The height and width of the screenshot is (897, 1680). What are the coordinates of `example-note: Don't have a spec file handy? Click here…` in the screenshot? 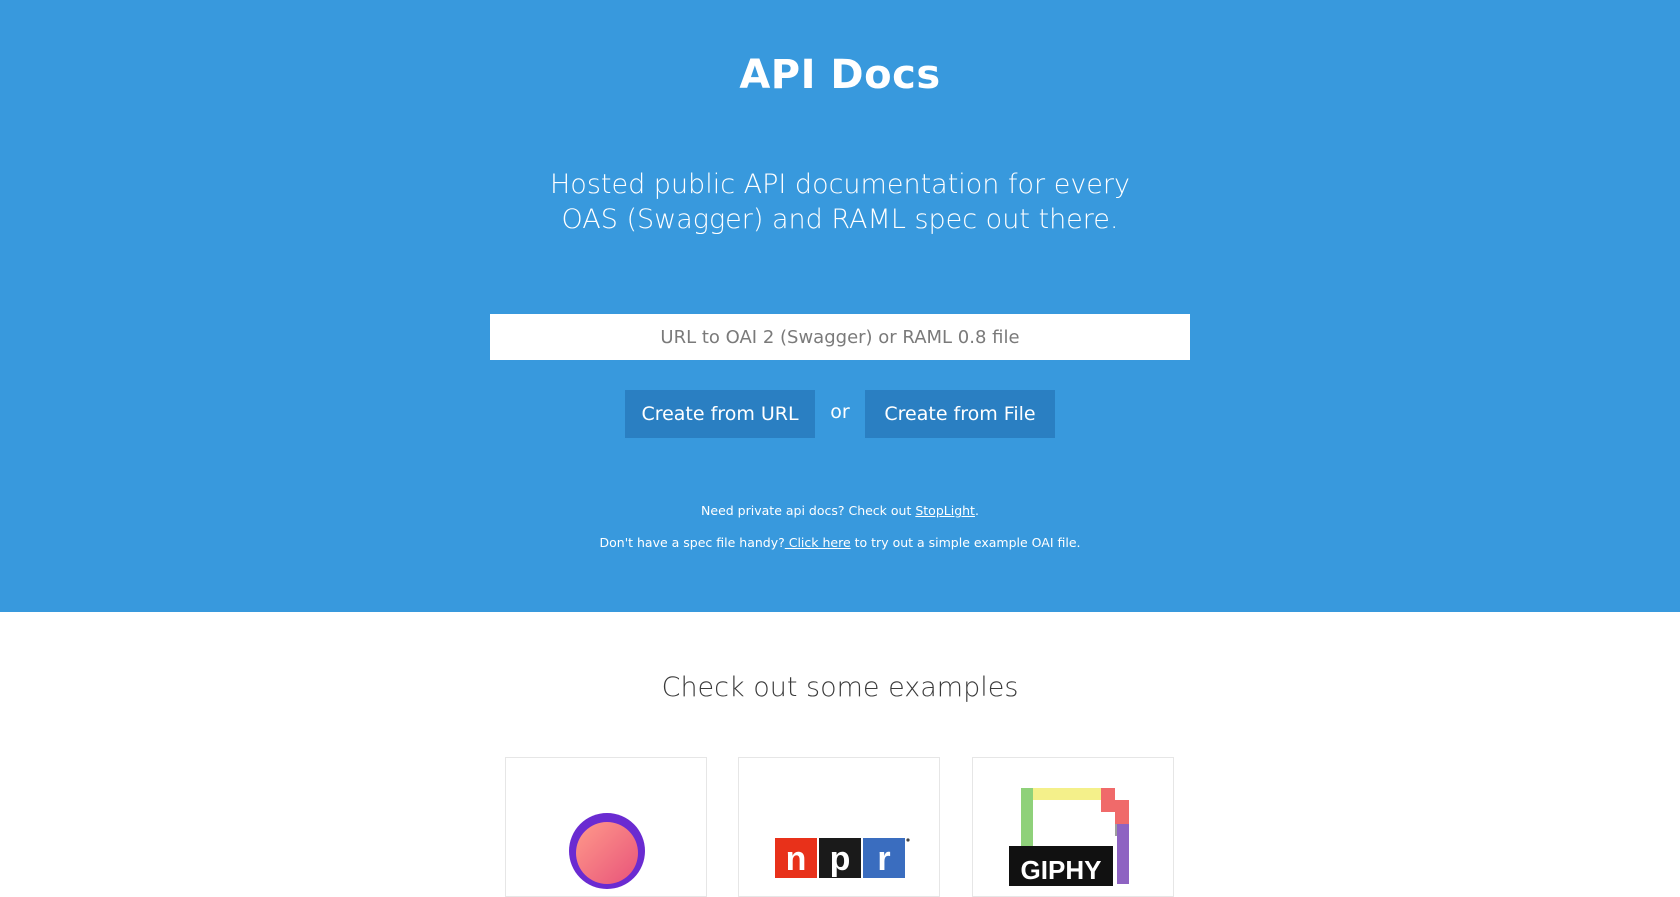 It's located at (840, 542).